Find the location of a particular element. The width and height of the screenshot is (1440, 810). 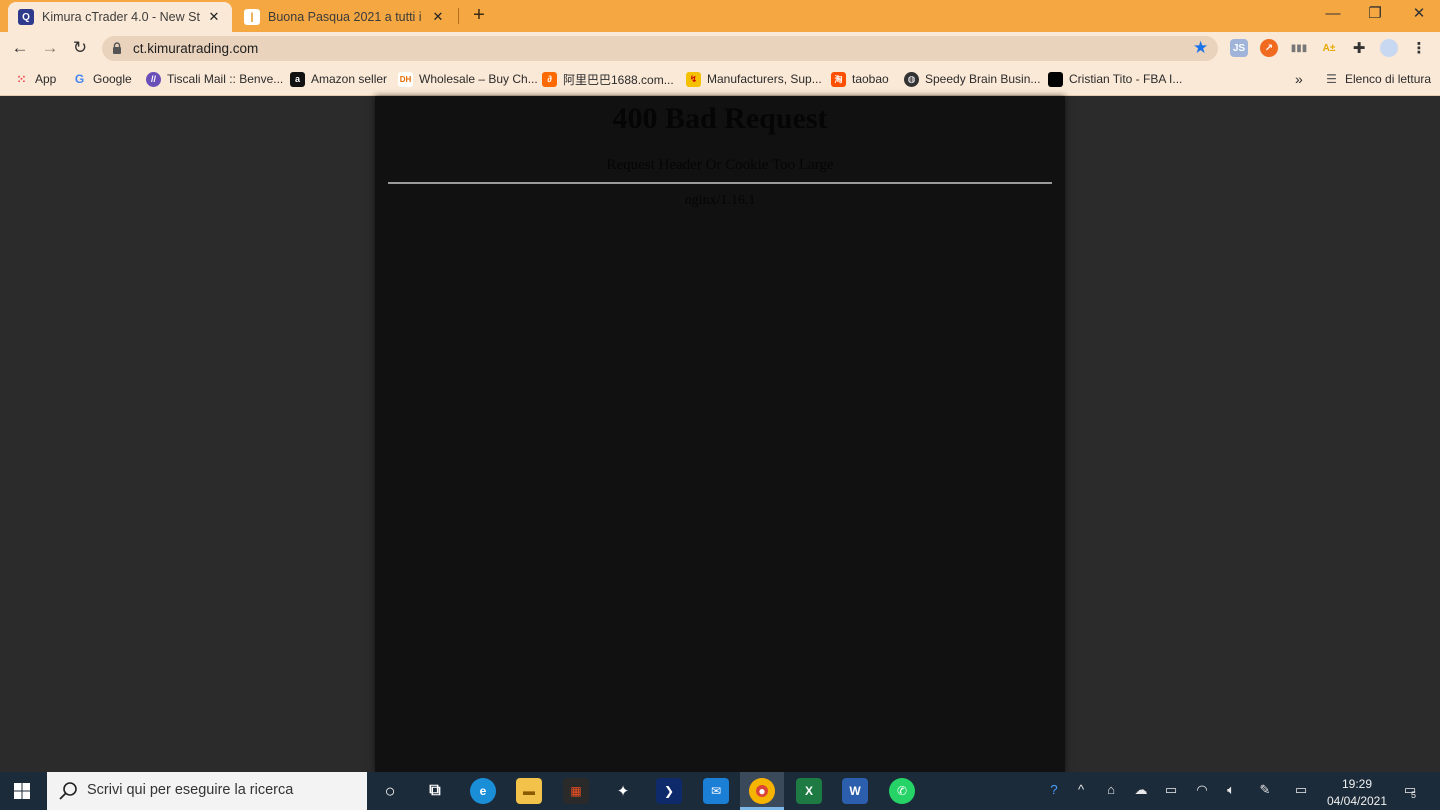

bookmark-label: App is located at coordinates (46, 79).